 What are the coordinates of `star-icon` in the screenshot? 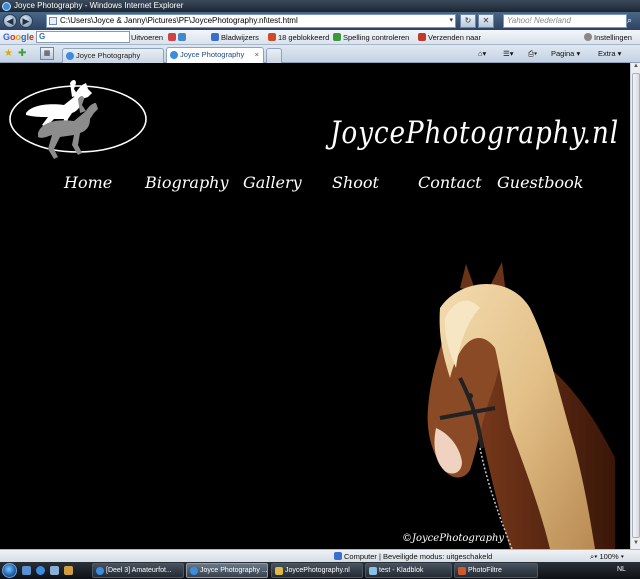 It's located at (215, 37).